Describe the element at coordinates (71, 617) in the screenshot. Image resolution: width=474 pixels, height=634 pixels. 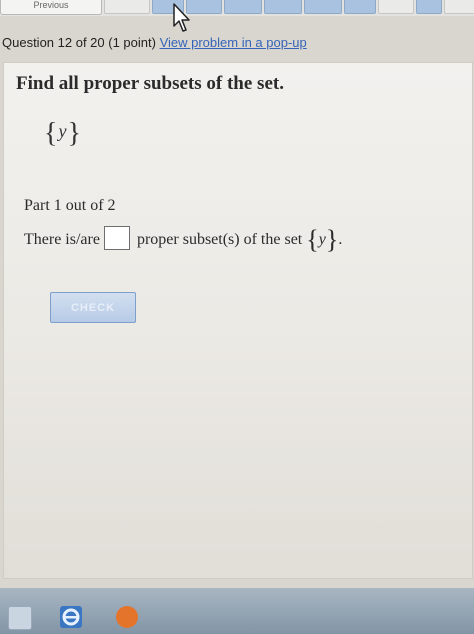
I see `ie-browser-icon` at that location.